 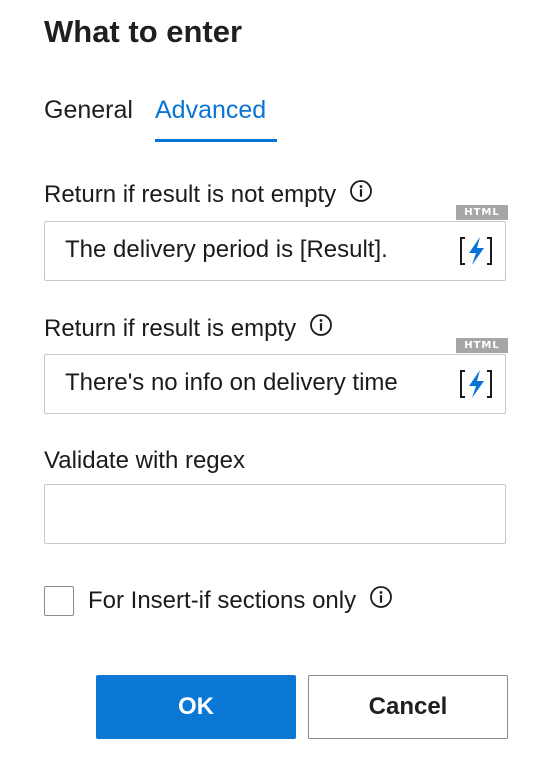 I want to click on tab-advanced: Advanced, so click(x=210, y=110).